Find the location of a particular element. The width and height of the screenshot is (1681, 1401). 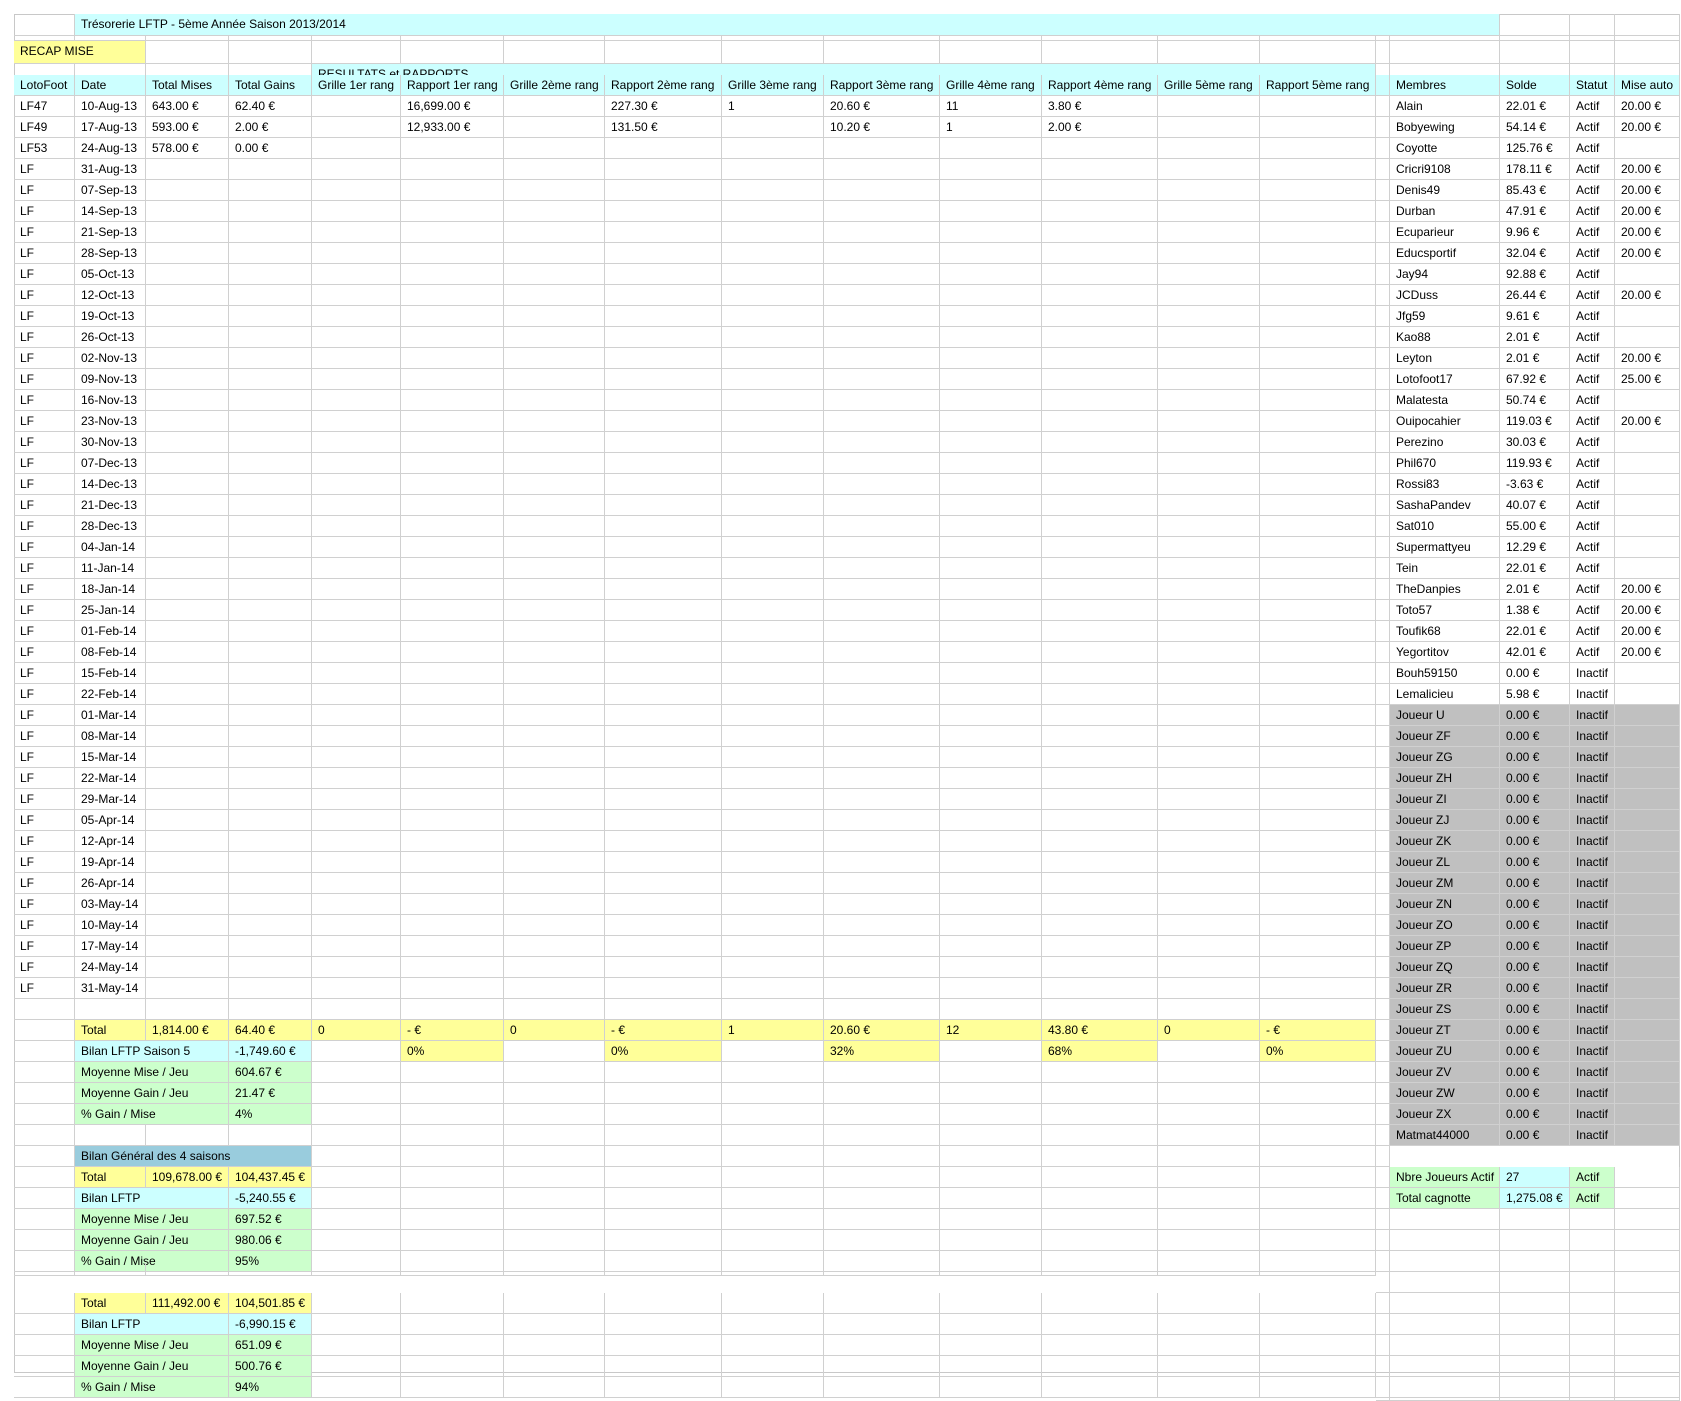

data-cell: 10-May-14 is located at coordinates (110, 925).